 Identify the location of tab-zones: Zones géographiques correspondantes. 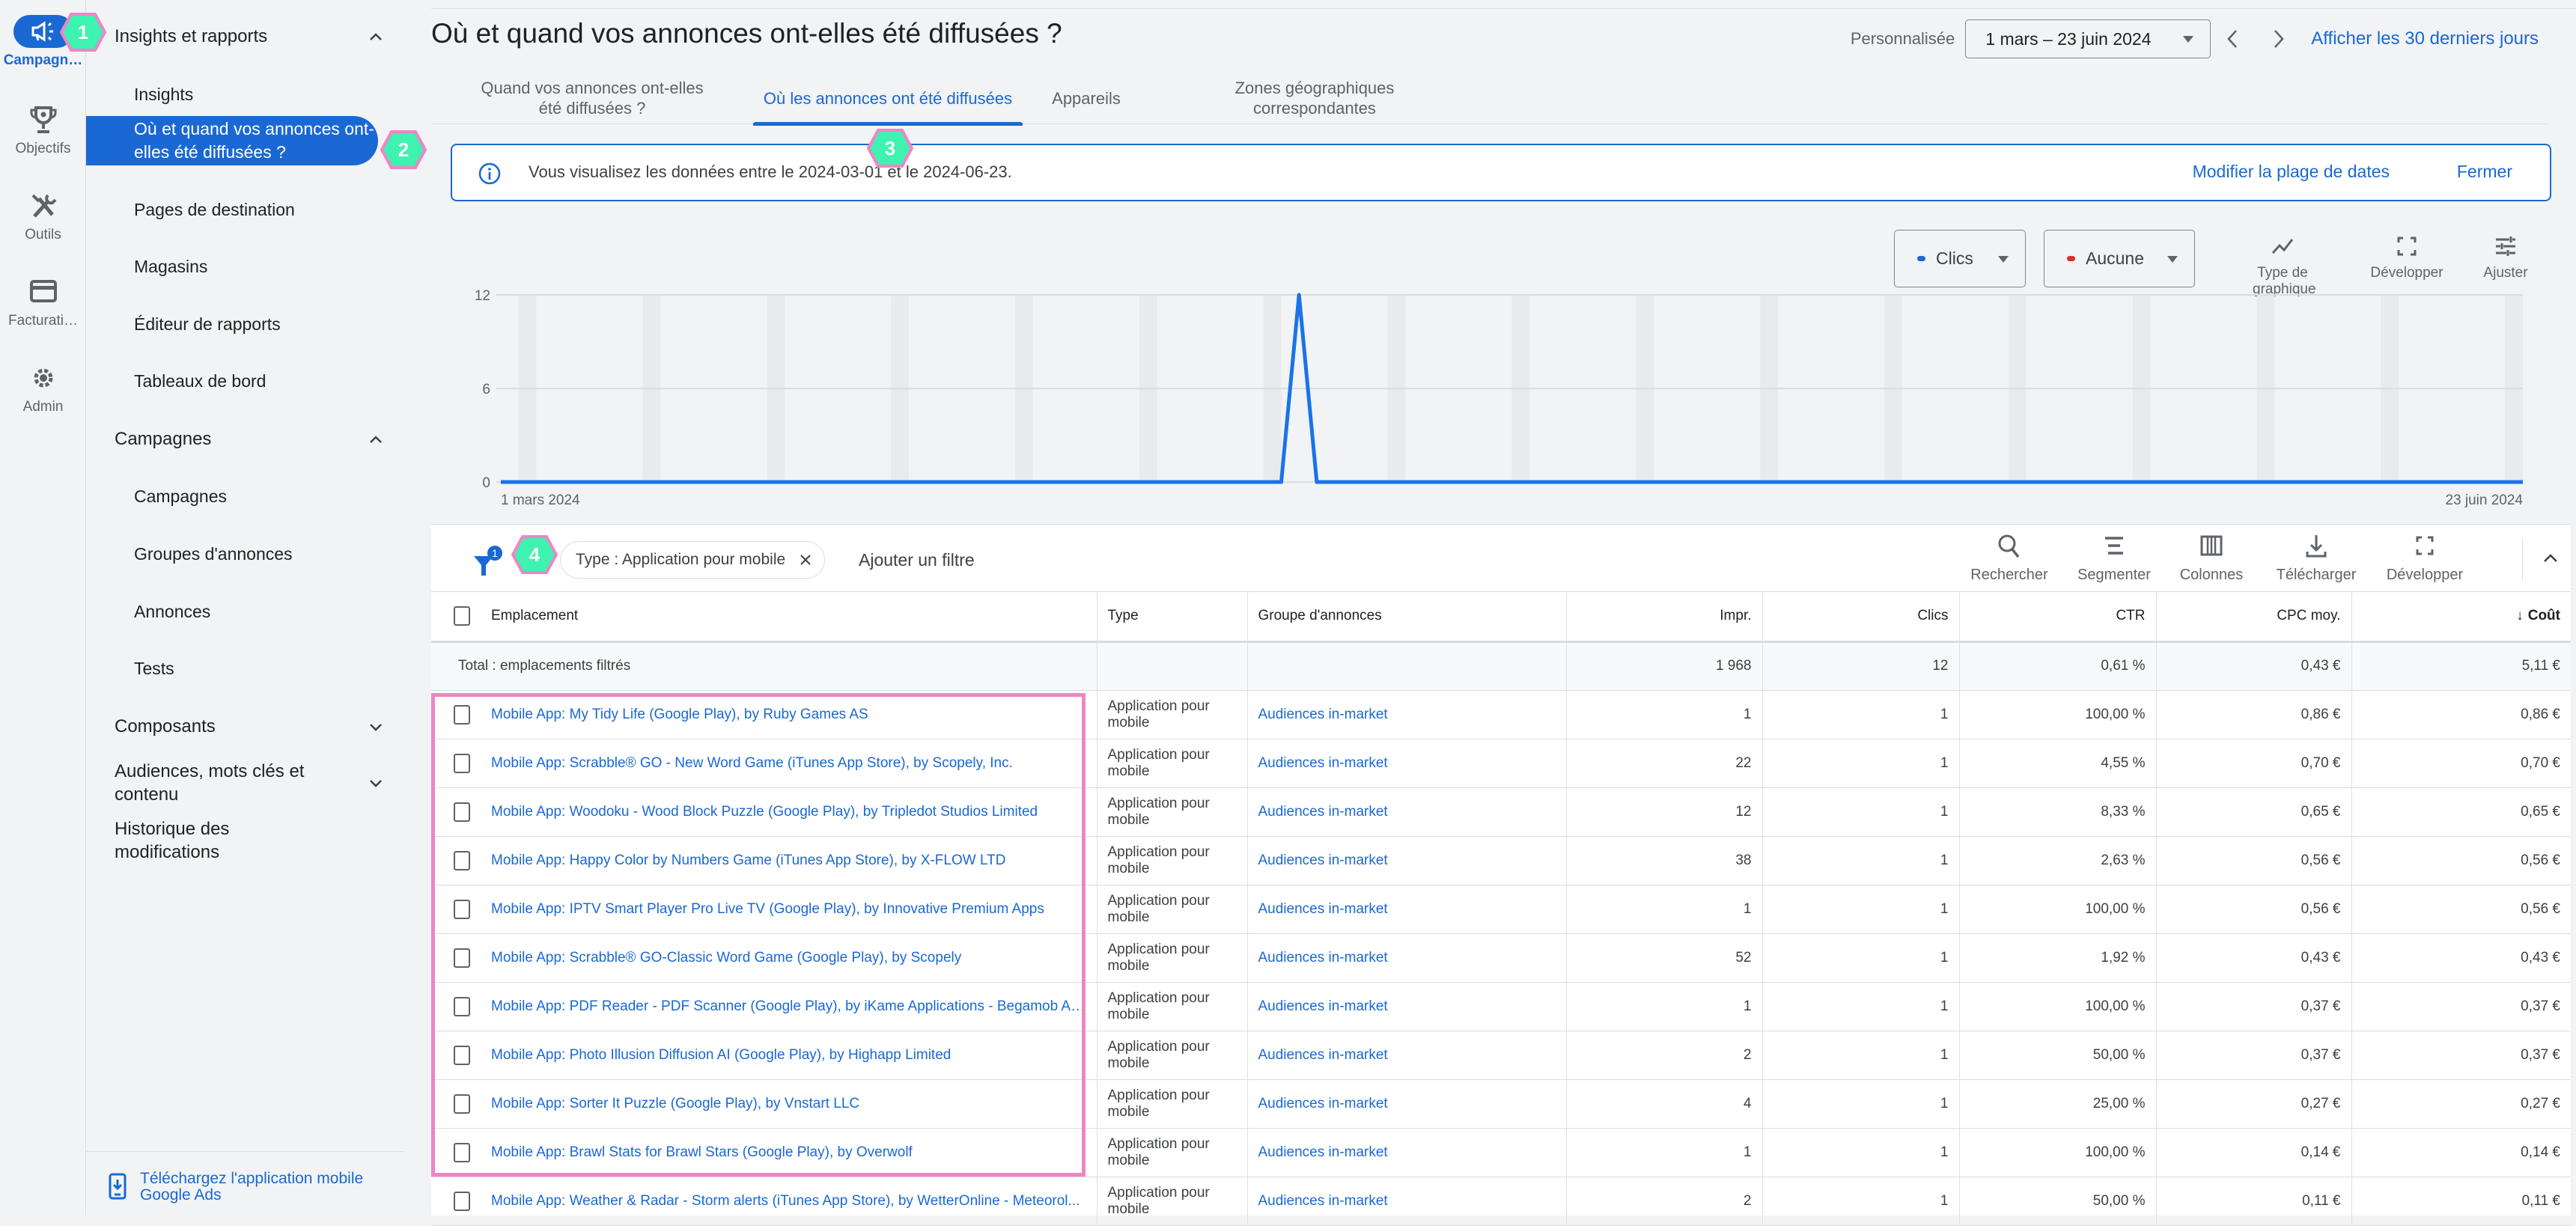
(1314, 98).